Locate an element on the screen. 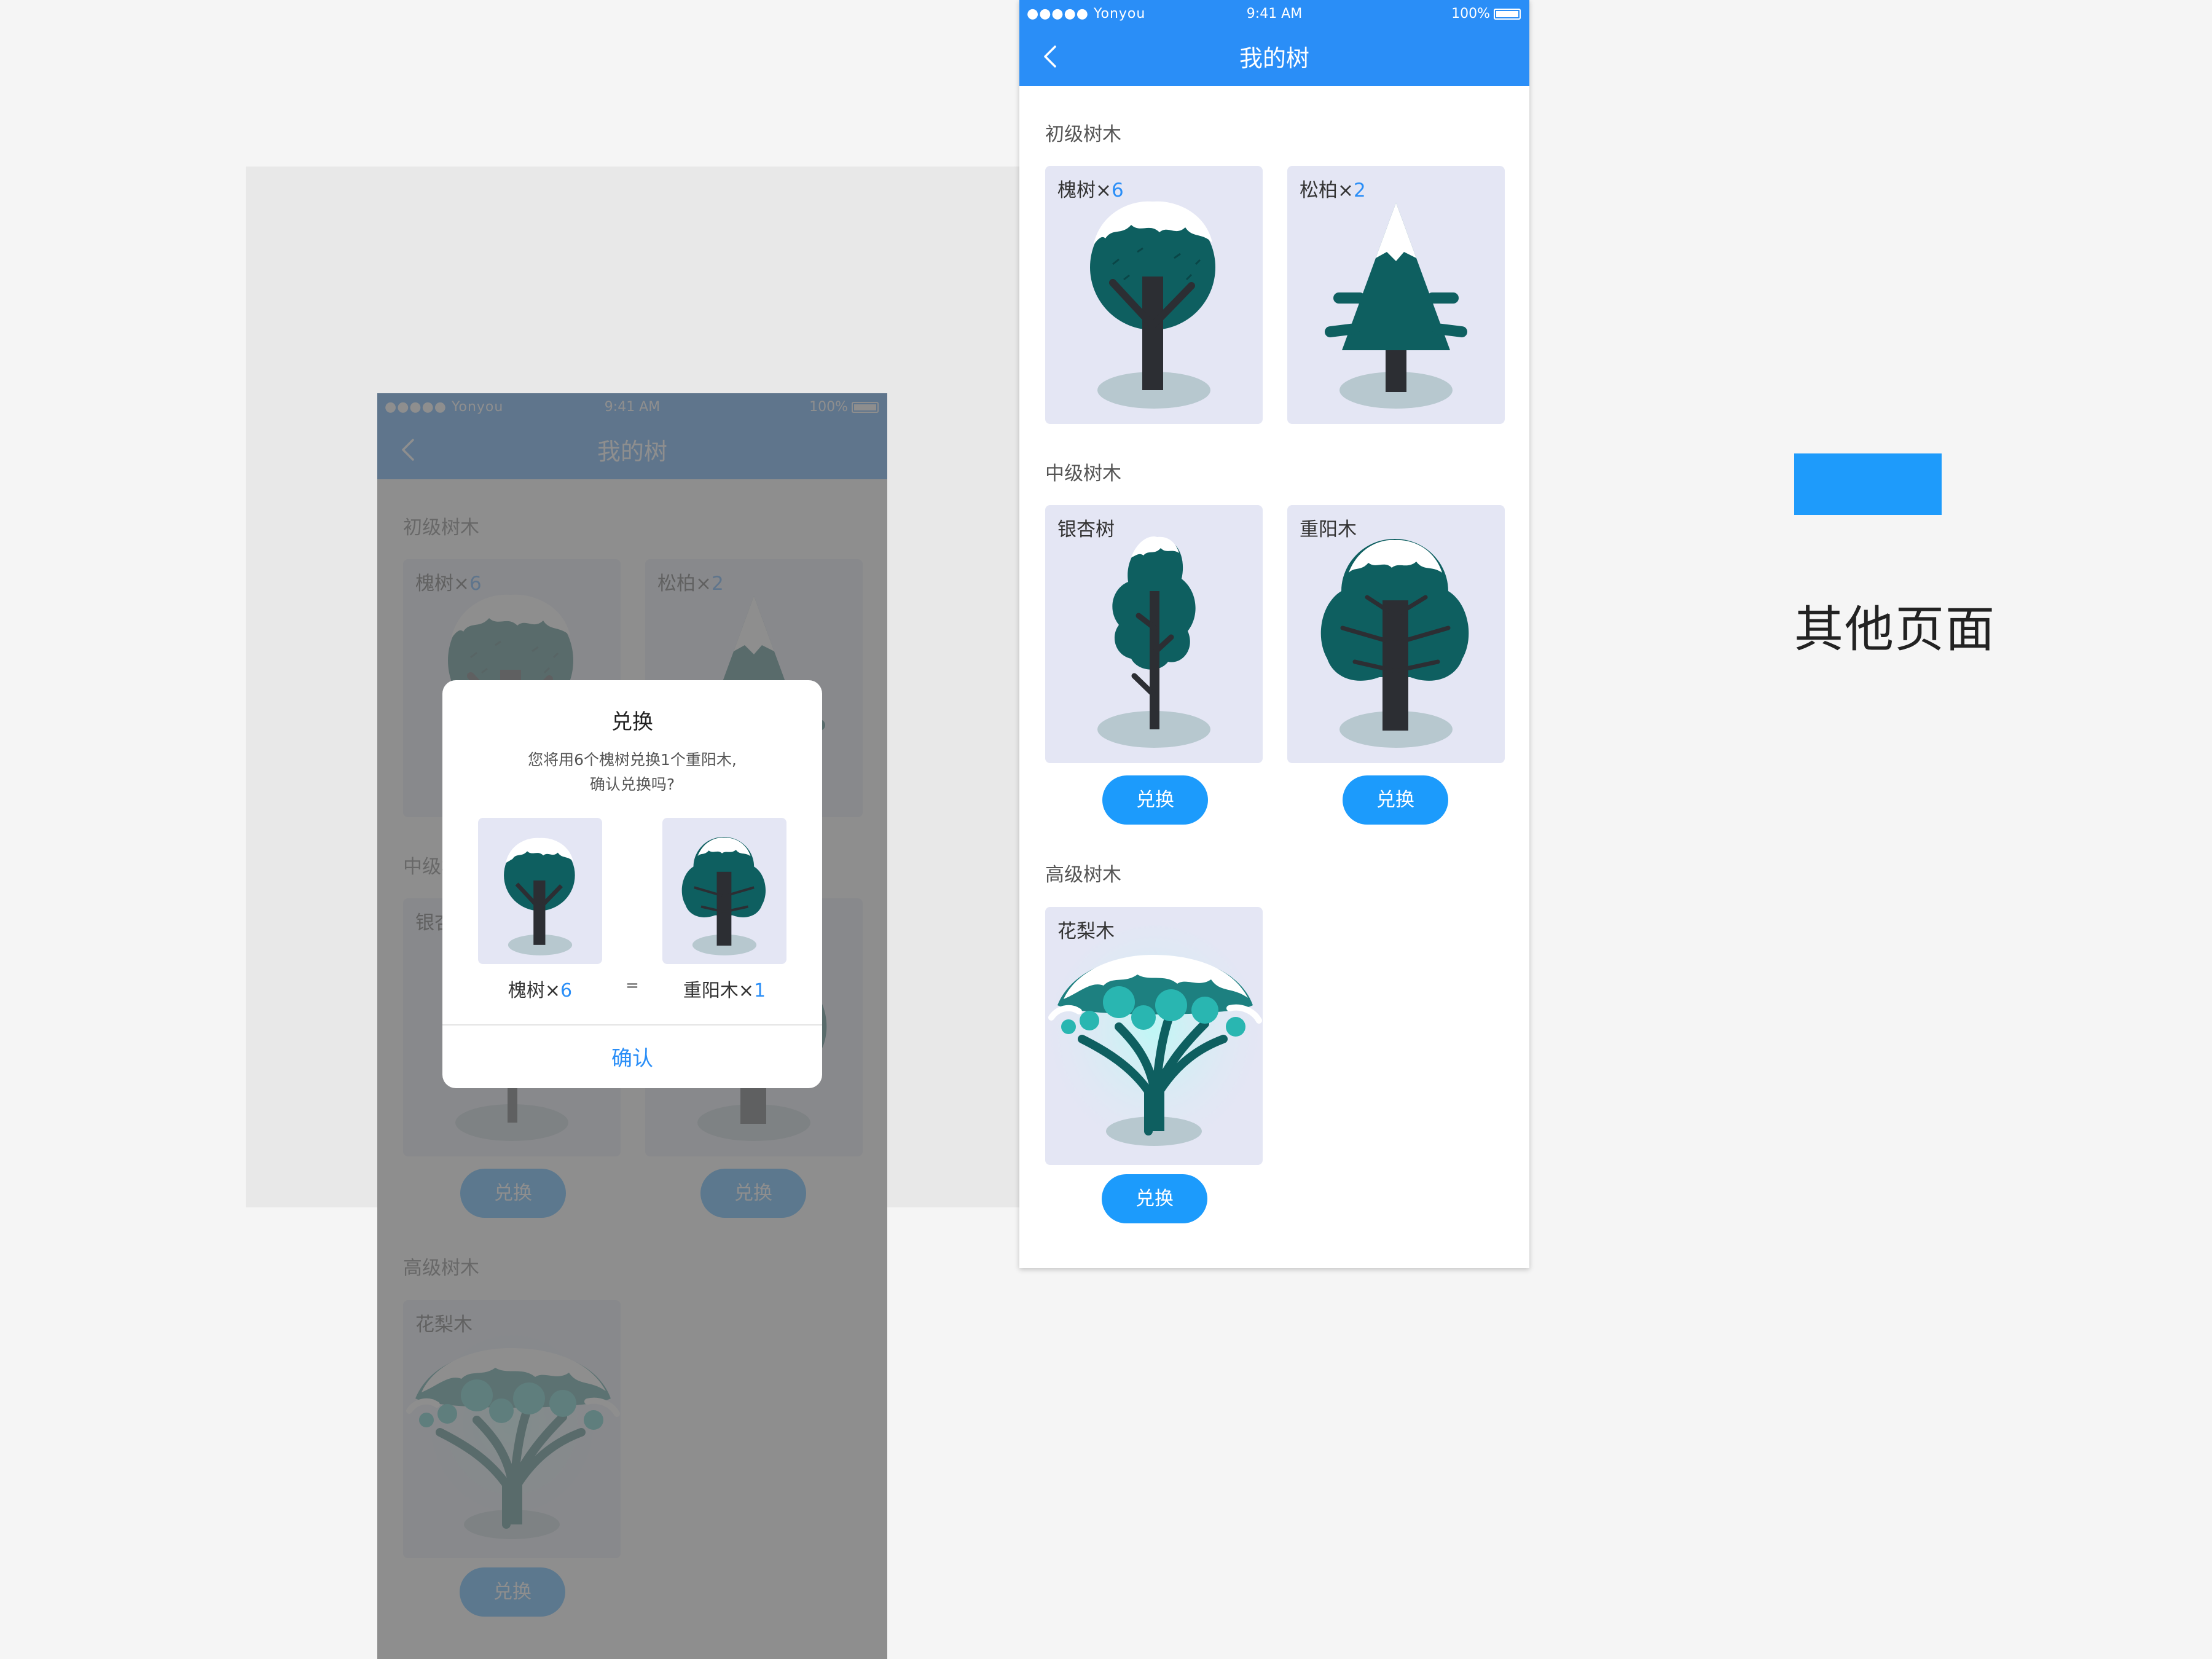 The width and height of the screenshot is (2212, 1659). tree-label: 松柏×2 is located at coordinates (1333, 190).